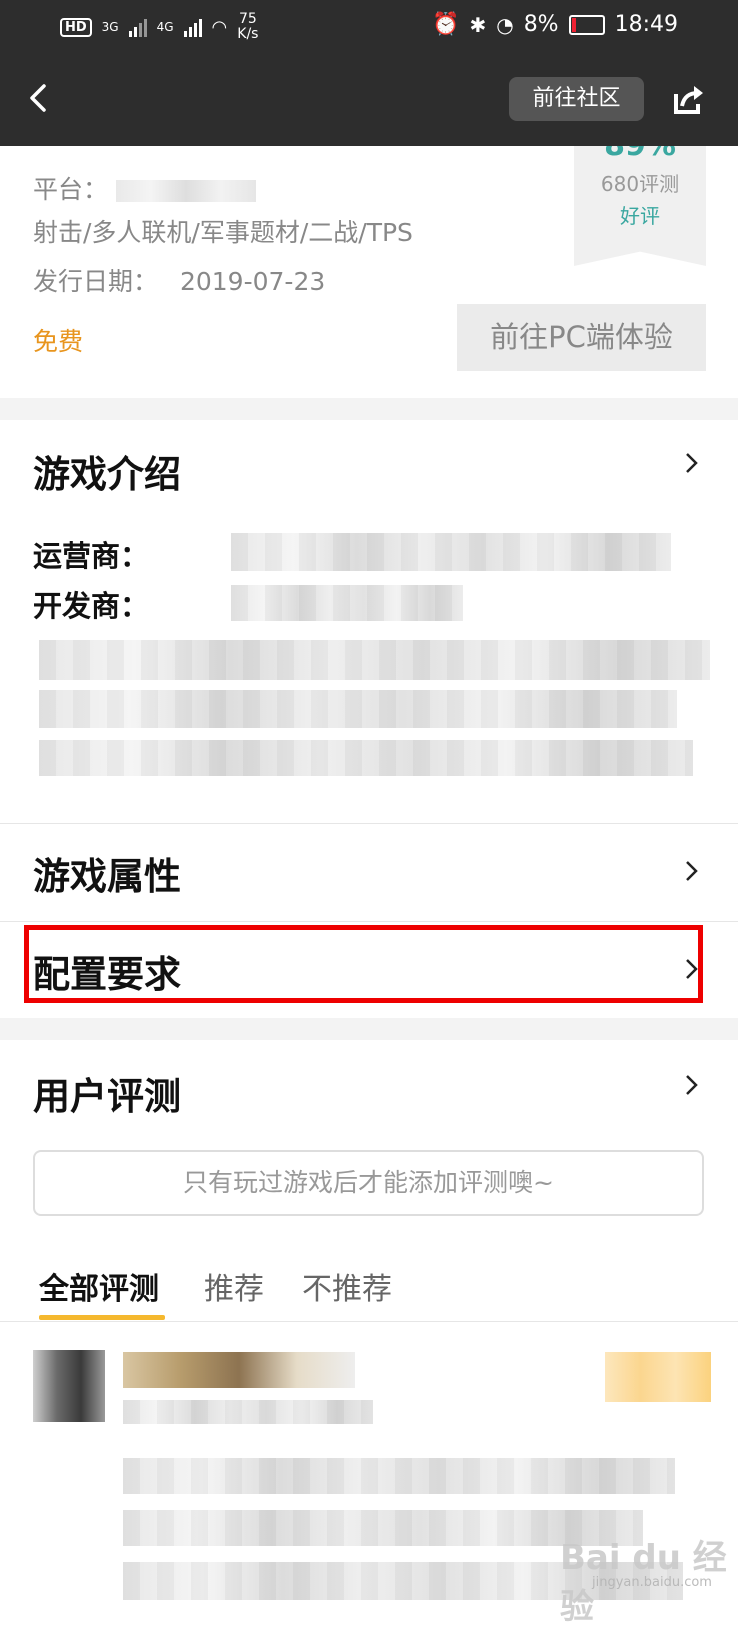 The image size is (738, 1628). Describe the element at coordinates (576, 99) in the screenshot. I see `community-button: 前往社区` at that location.